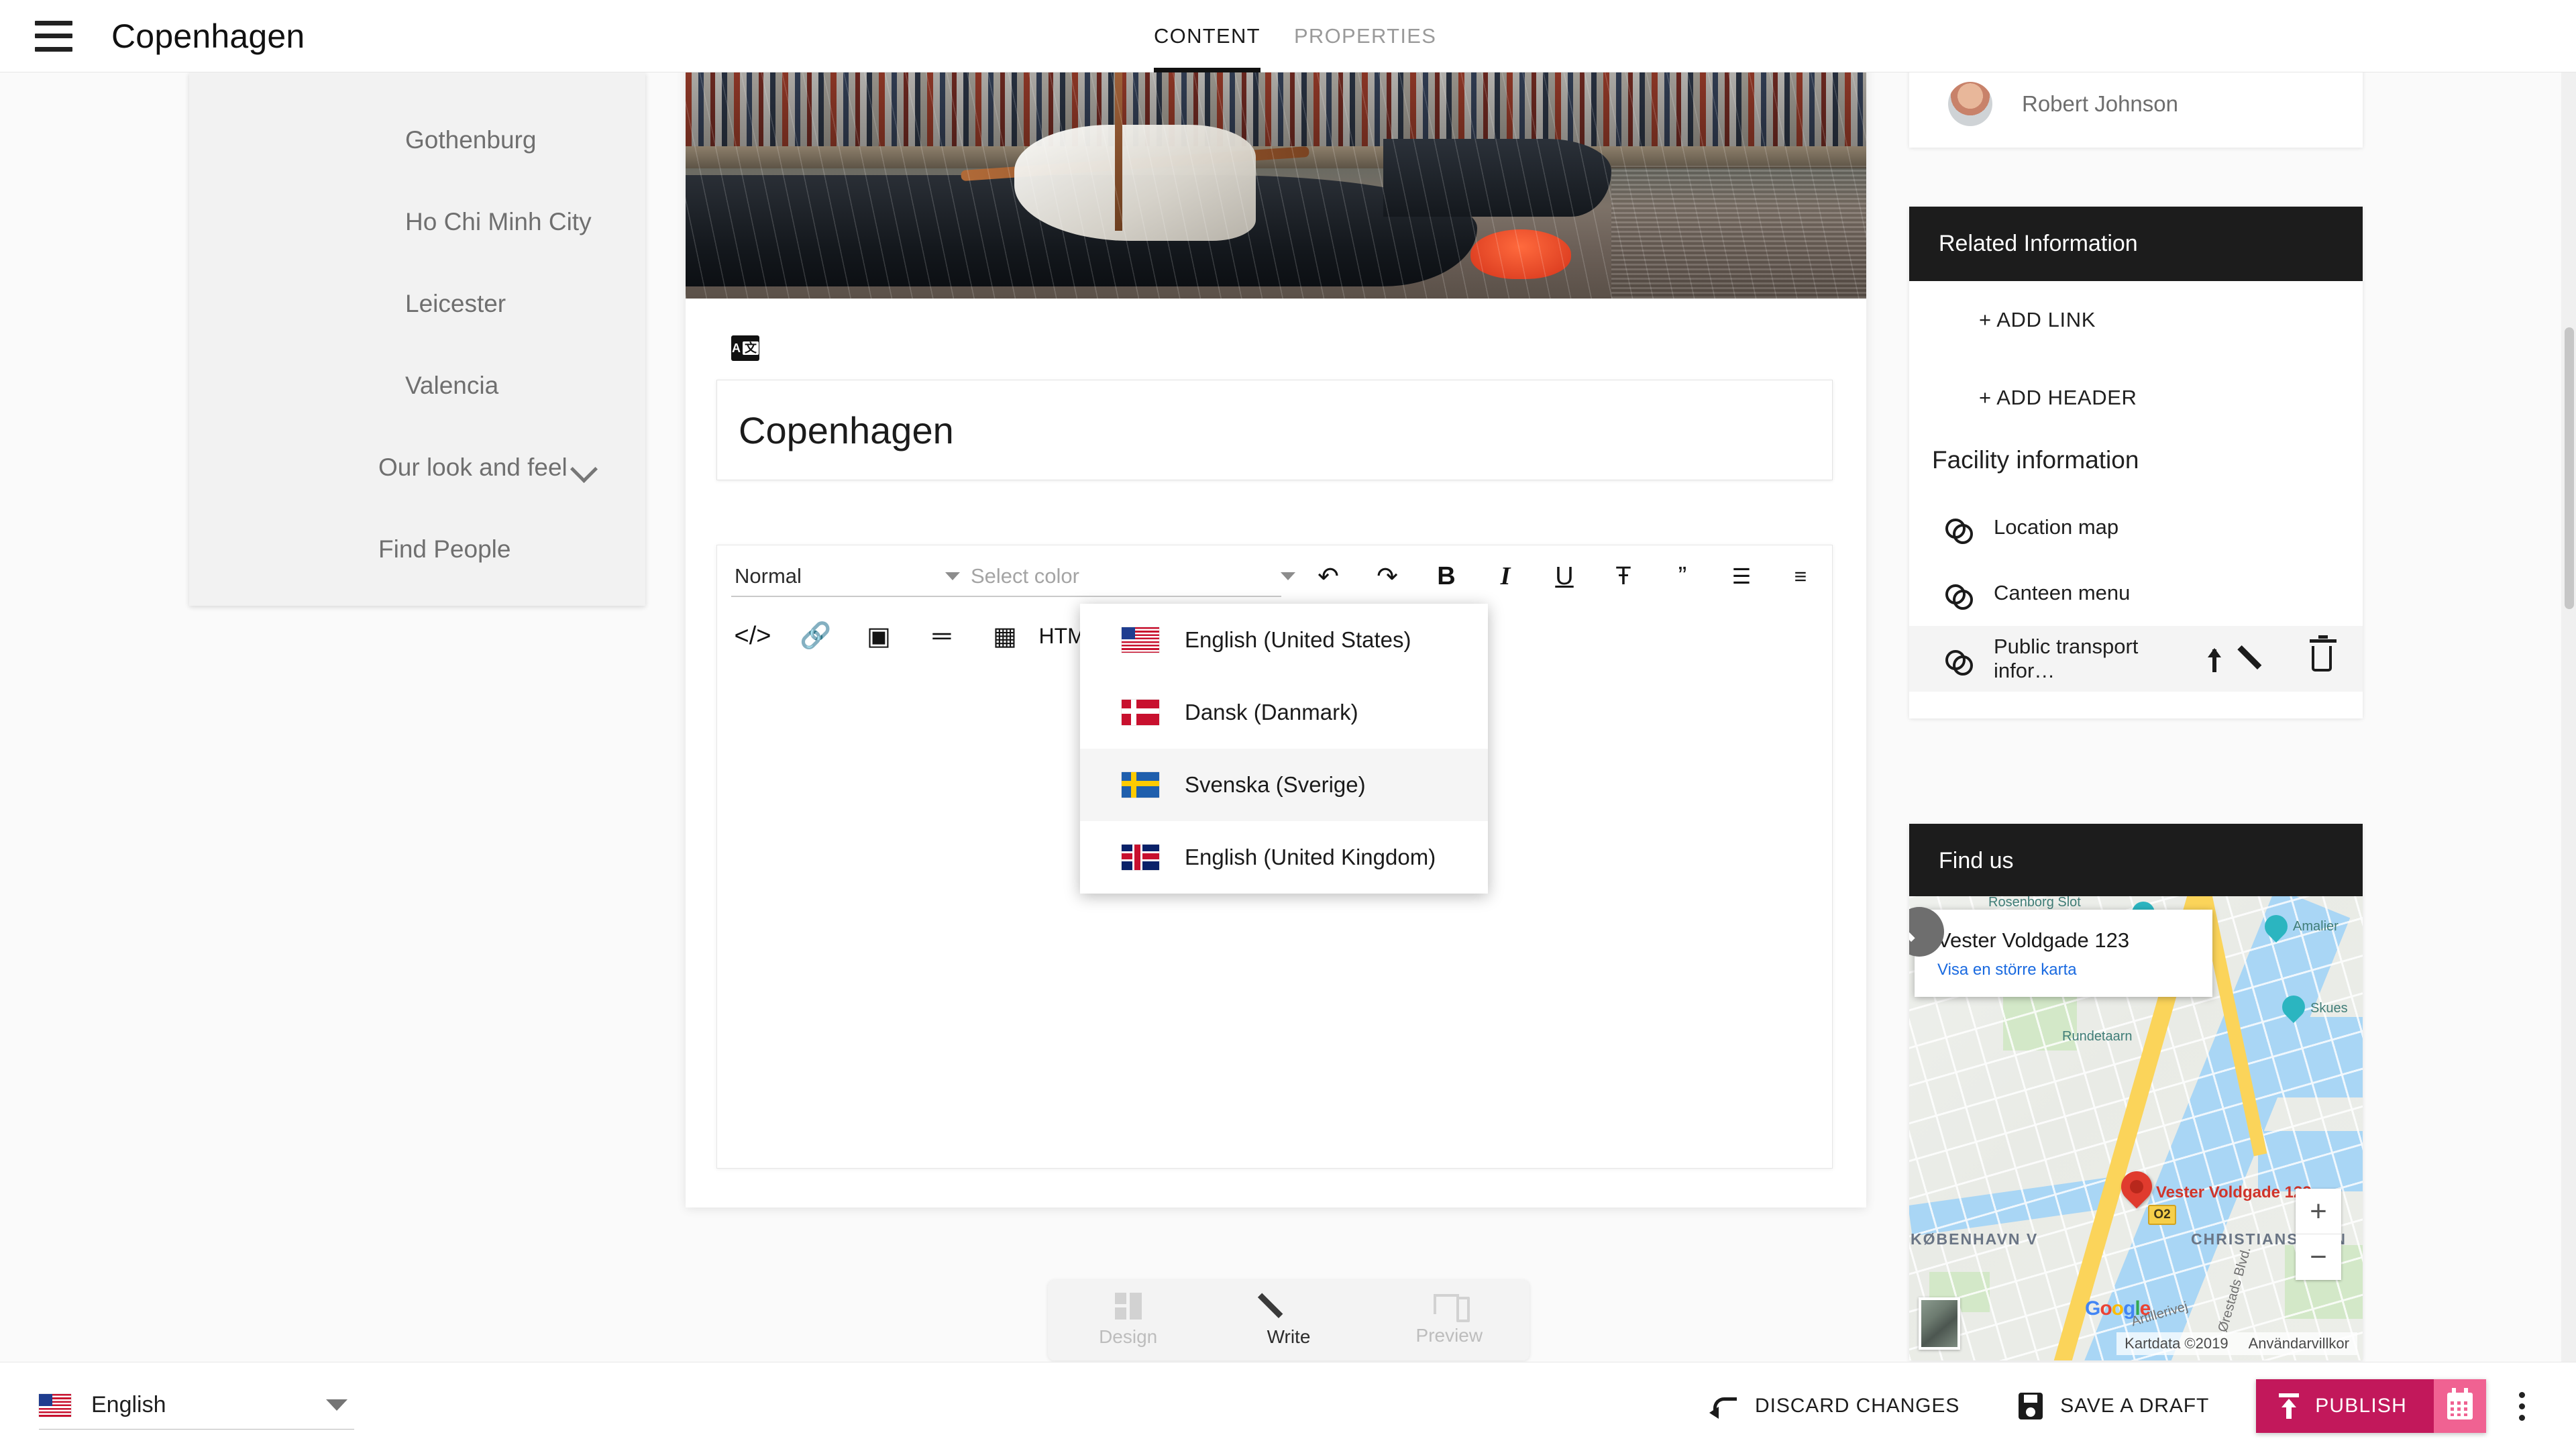  Describe the element at coordinates (2236, 1343) in the screenshot. I see `map-credits: Kartdata ©2019 Användarvillkor` at that location.